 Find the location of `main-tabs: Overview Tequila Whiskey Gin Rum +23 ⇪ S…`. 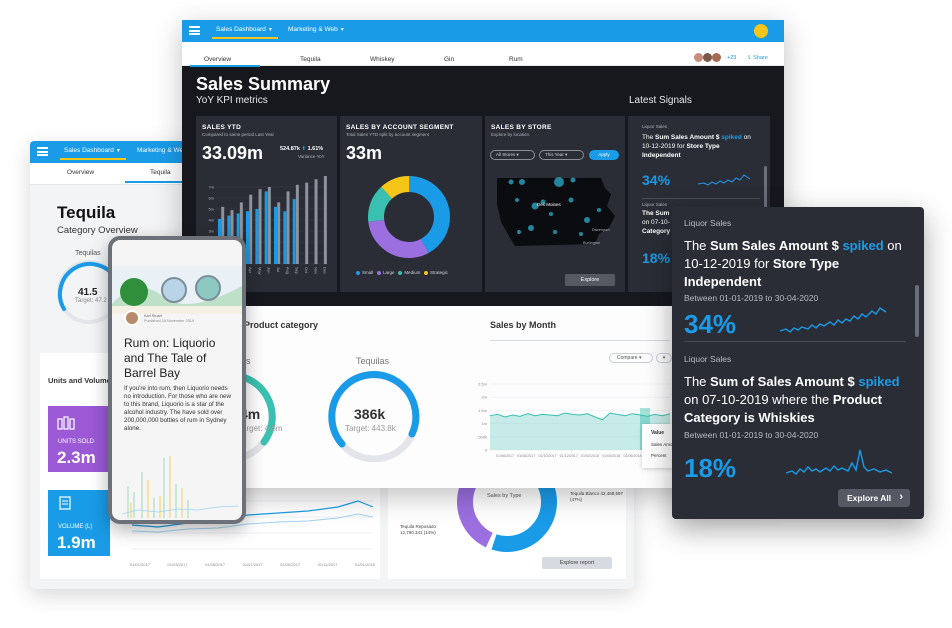

main-tabs: Overview Tequila Whiskey Gin Rum +23 ⇪ S… is located at coordinates (483, 54).